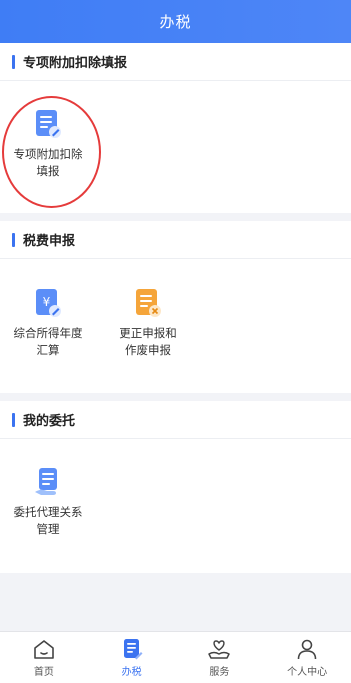 This screenshot has width=351, height=683. I want to click on tab-label: 个人中心, so click(307, 672).